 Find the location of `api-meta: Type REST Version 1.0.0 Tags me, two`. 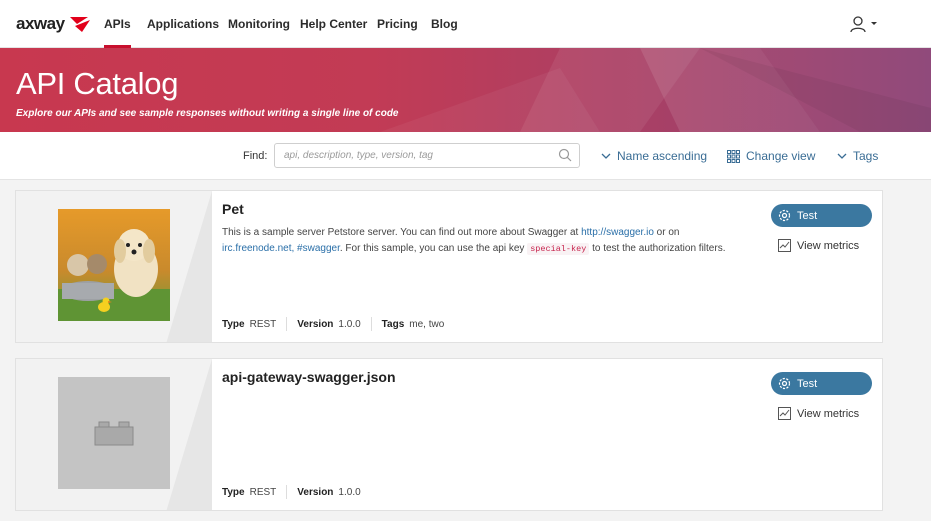

api-meta: Type REST Version 1.0.0 Tags me, two is located at coordinates (333, 324).